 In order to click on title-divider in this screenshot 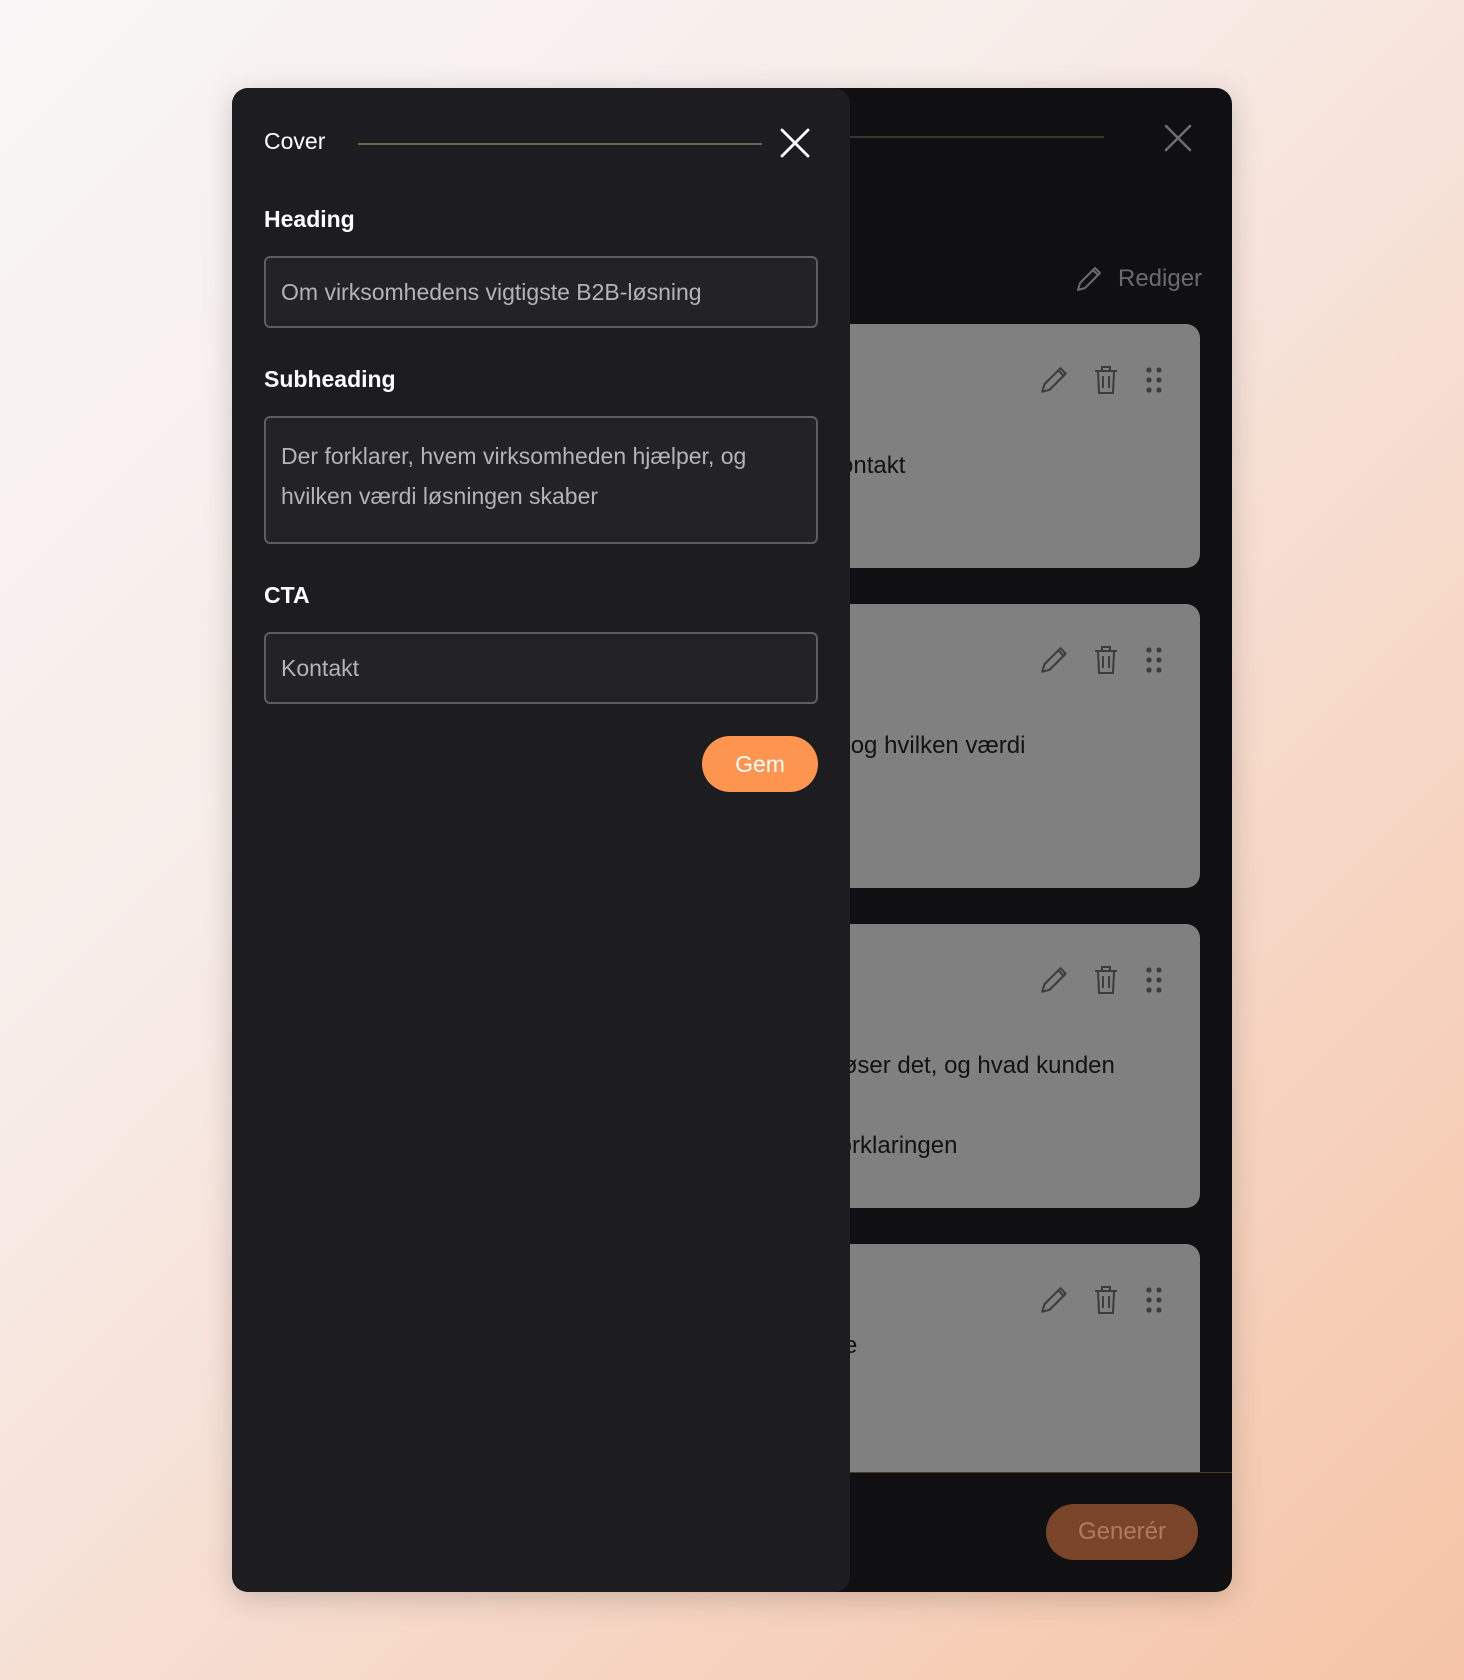, I will do `click(560, 144)`.